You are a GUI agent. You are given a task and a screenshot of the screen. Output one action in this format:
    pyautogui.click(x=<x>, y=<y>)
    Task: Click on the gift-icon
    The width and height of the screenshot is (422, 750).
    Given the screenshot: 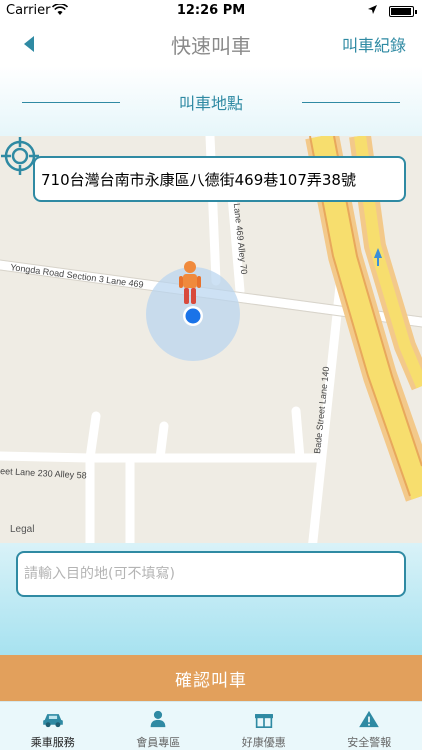 What is the action you would take?
    pyautogui.click(x=263, y=721)
    